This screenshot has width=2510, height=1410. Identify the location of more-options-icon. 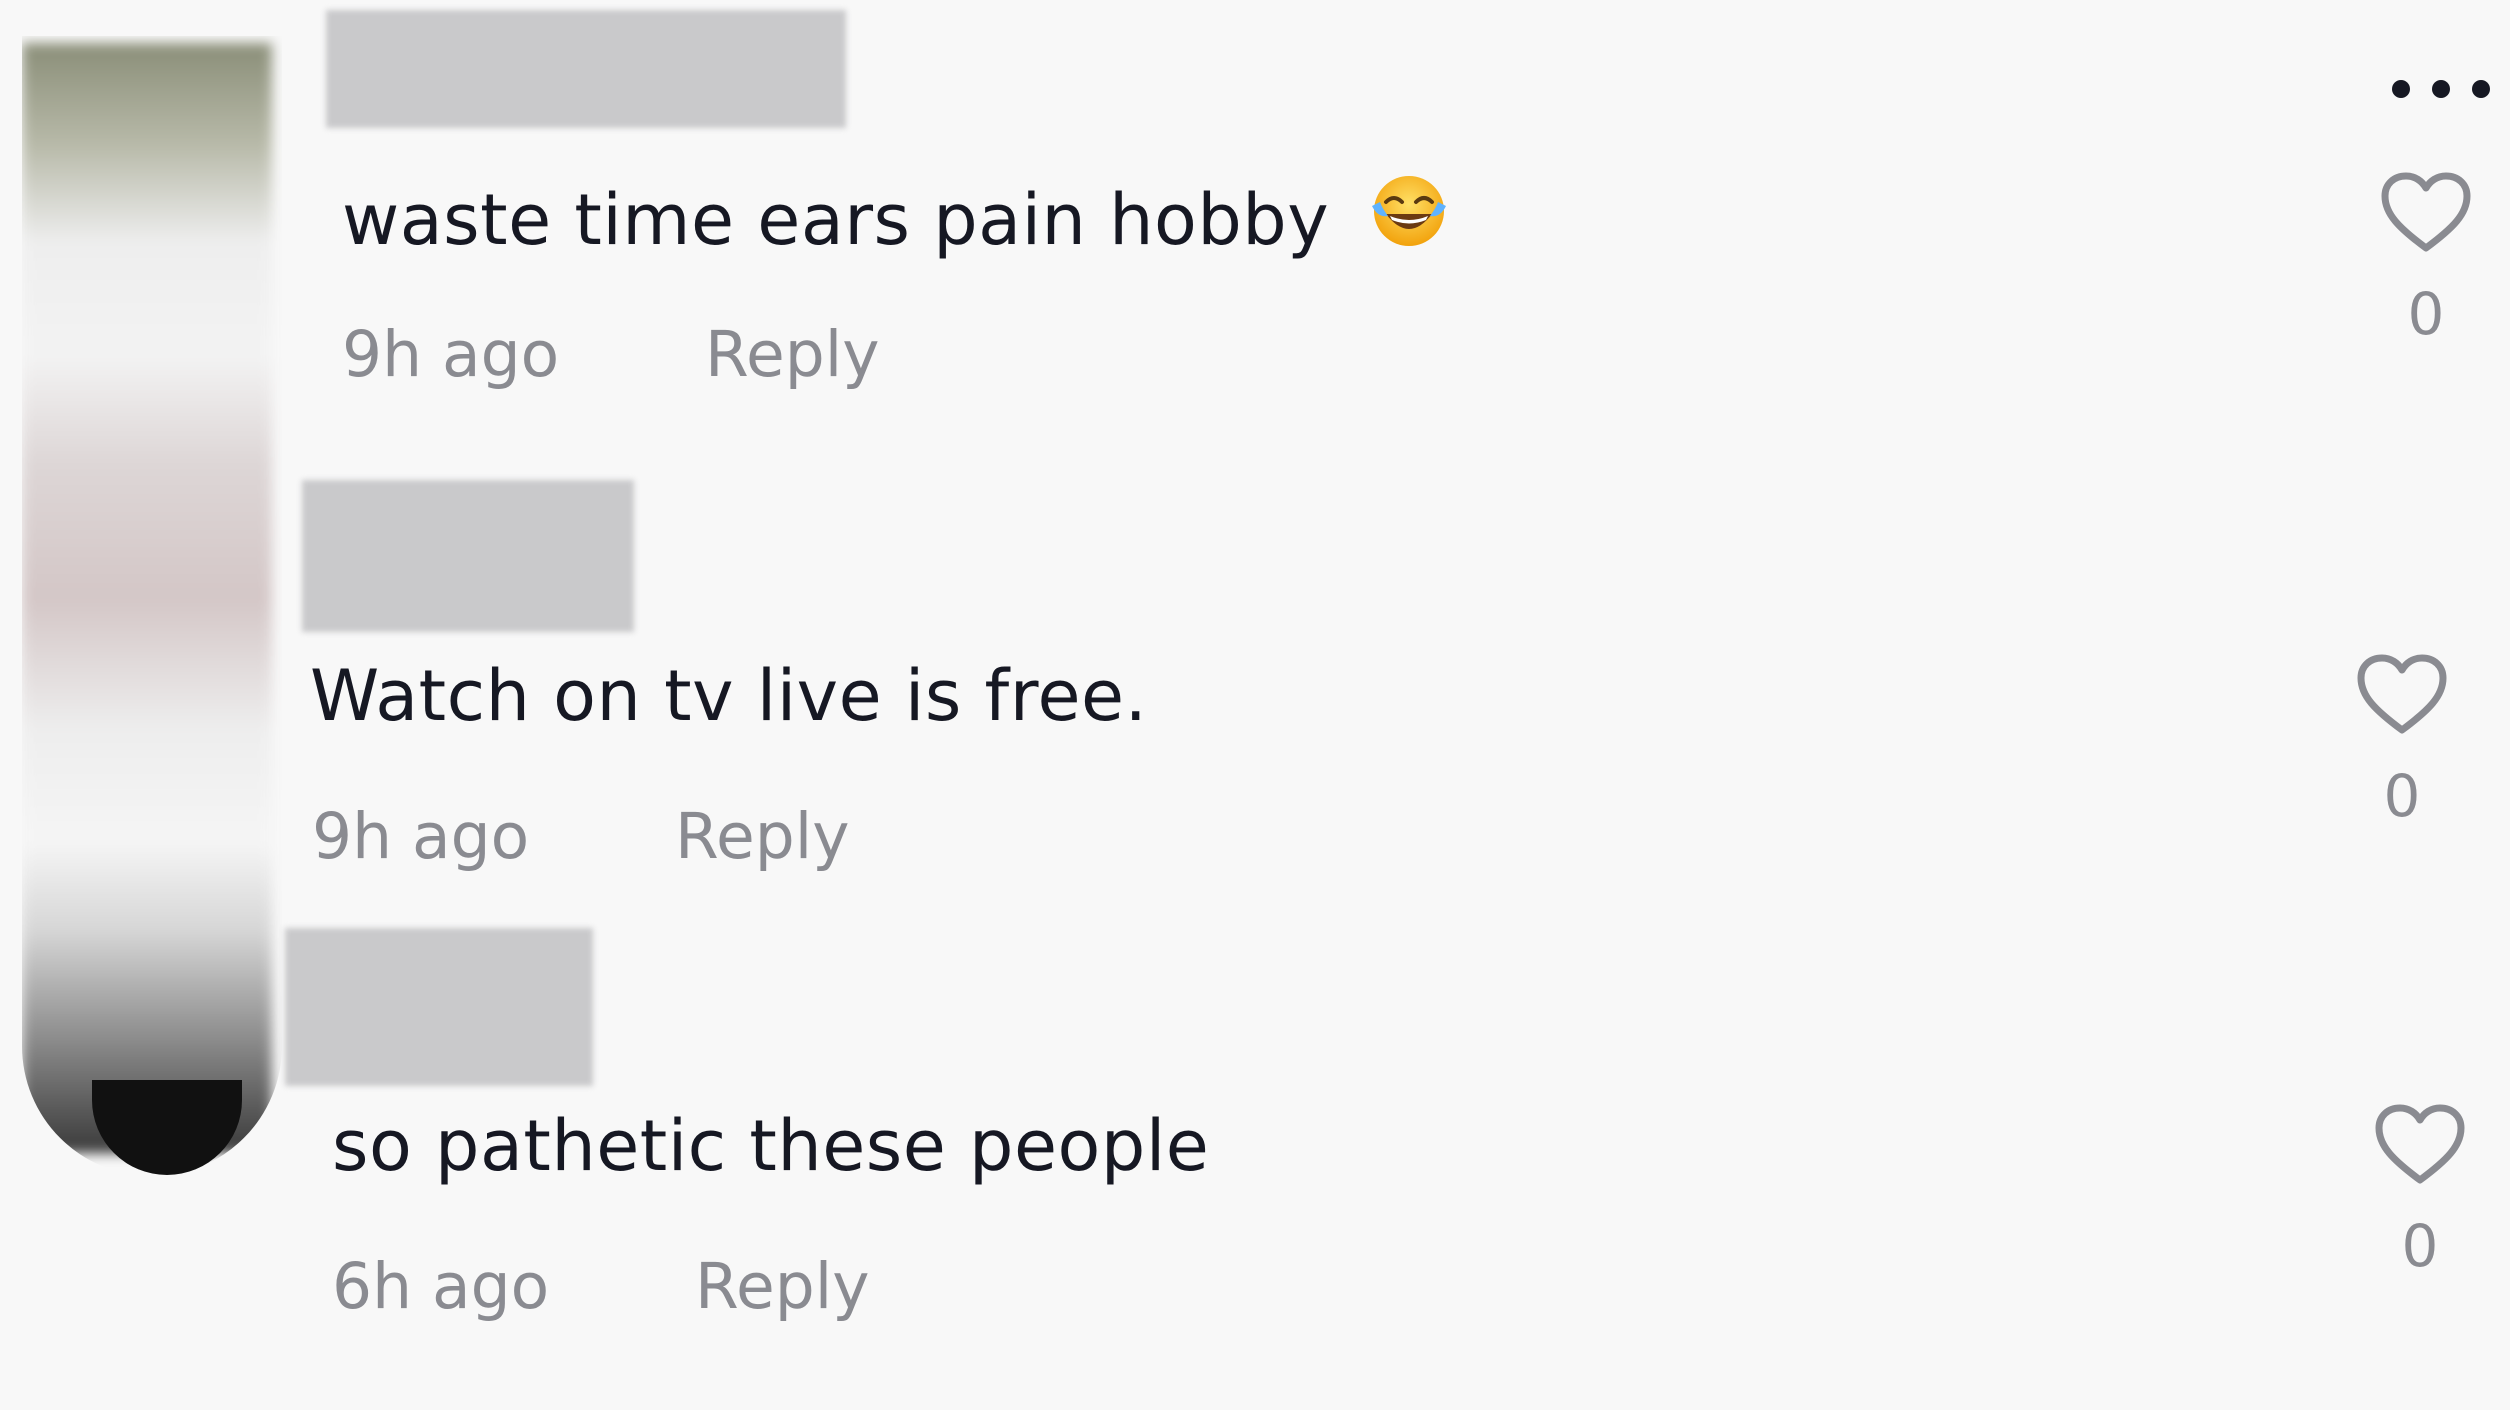
(2441, 89).